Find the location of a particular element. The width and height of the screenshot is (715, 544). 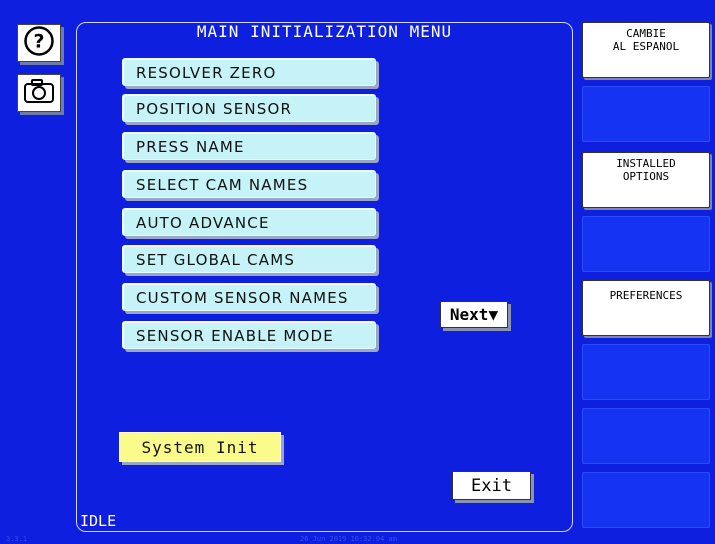

select-cam-names-button: SELECT CAM NAMES is located at coordinates (249, 184).